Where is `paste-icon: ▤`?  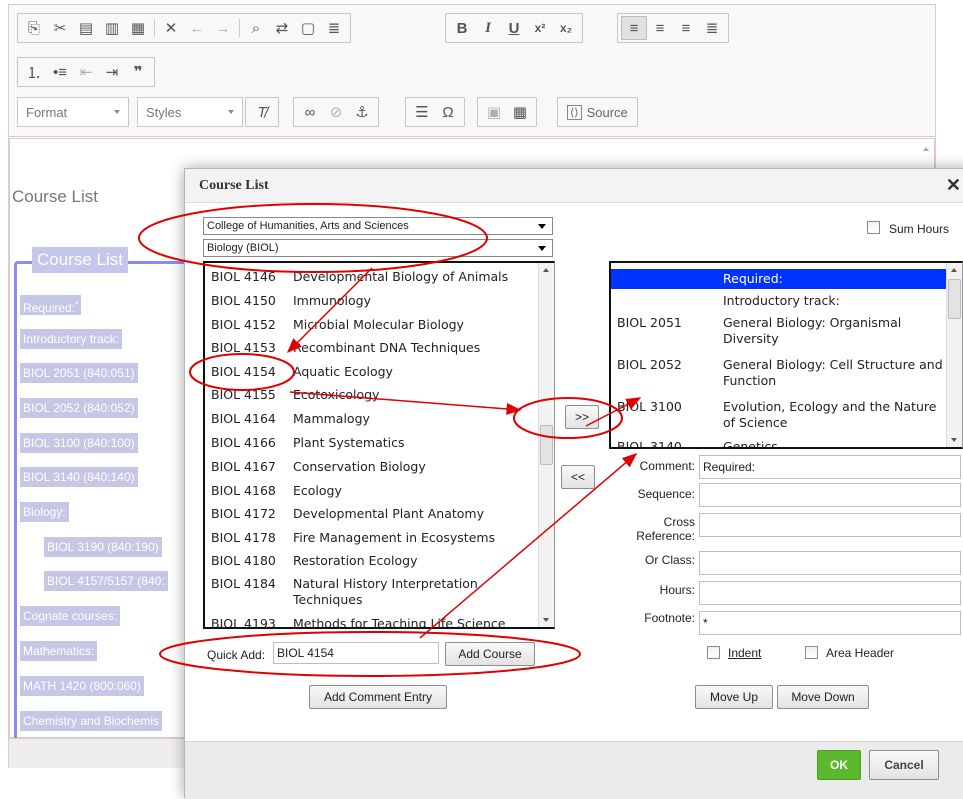
paste-icon: ▤ is located at coordinates (86, 28).